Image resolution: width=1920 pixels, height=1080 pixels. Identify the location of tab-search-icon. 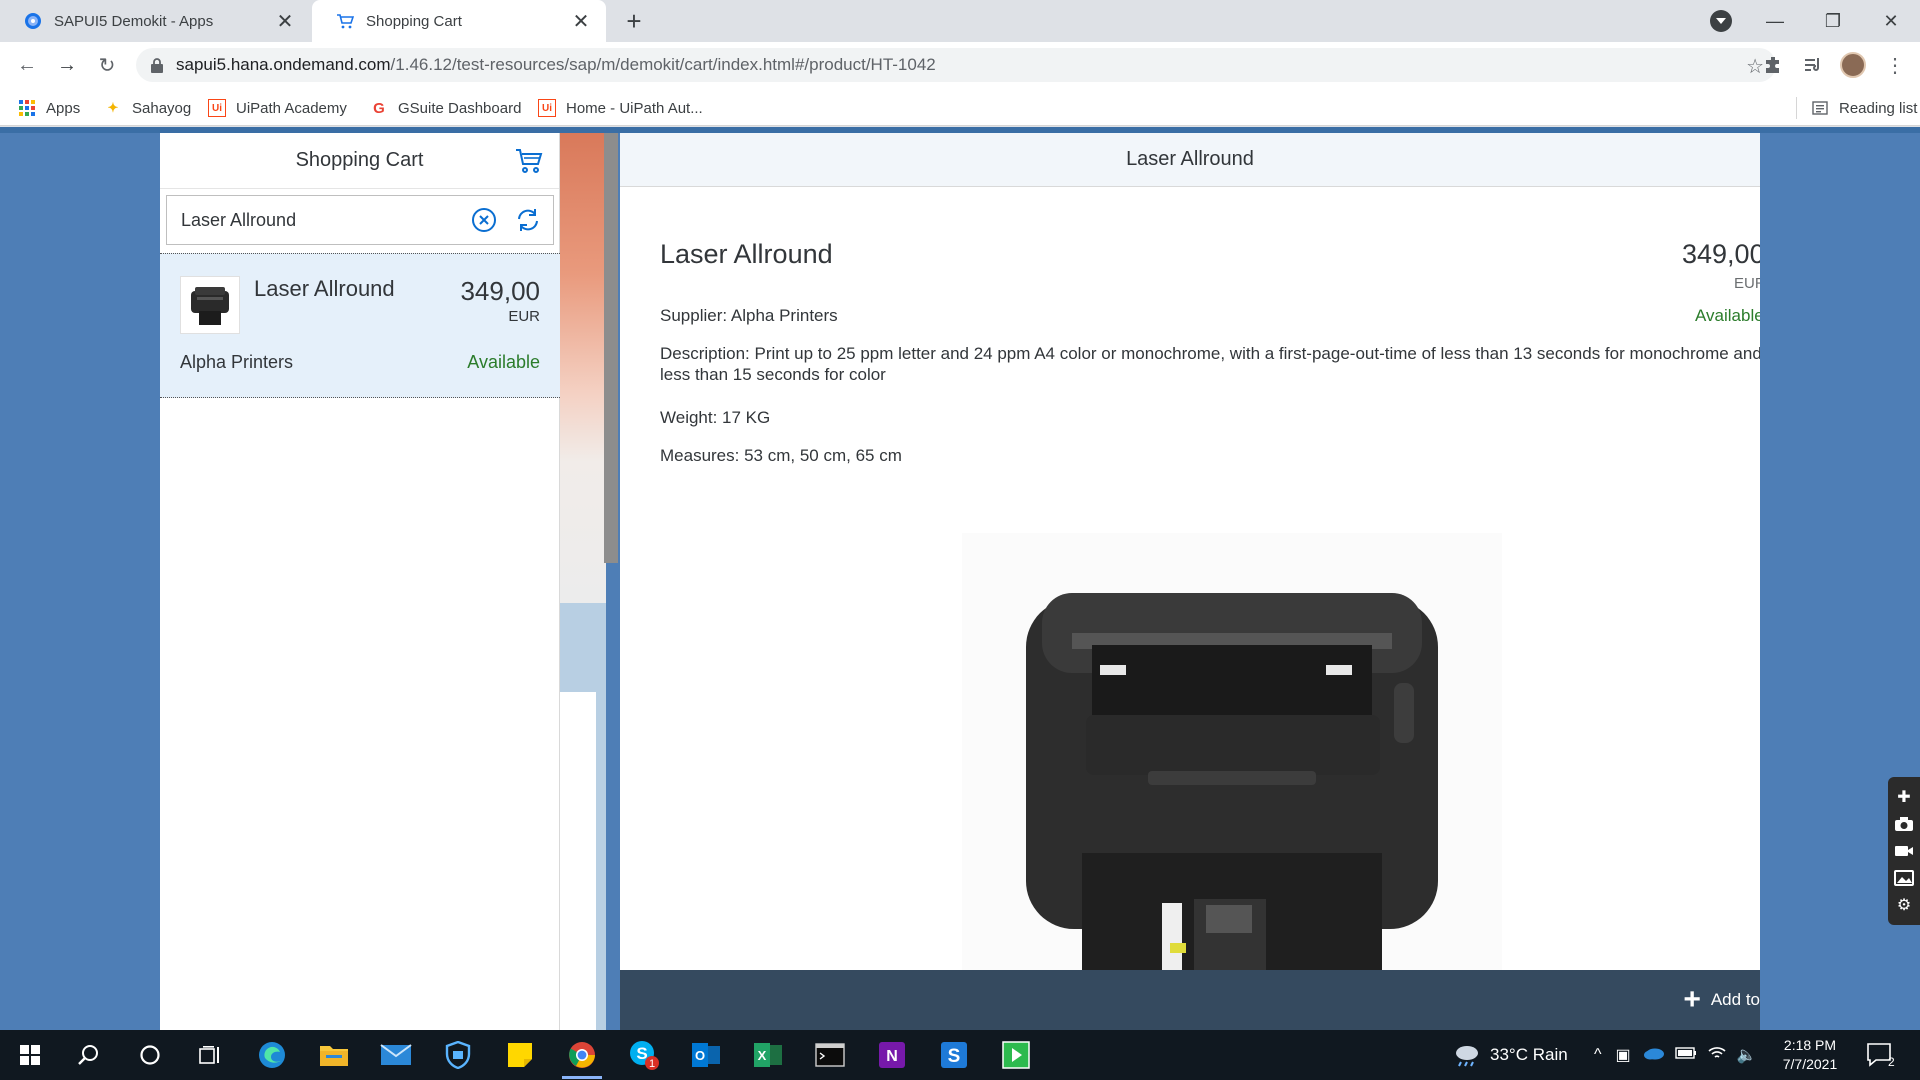
(1721, 21).